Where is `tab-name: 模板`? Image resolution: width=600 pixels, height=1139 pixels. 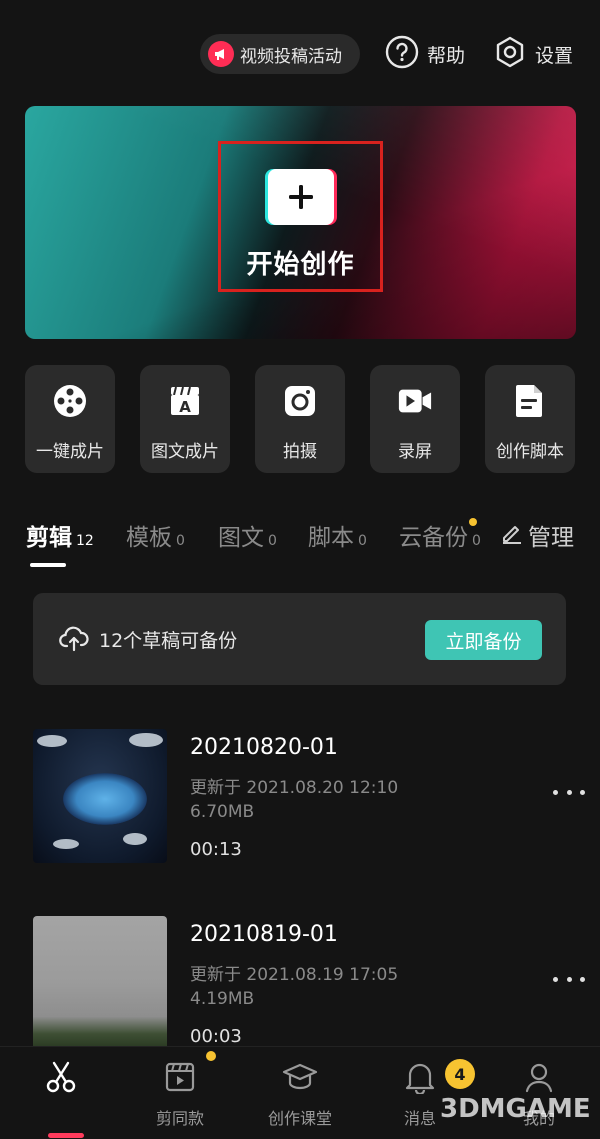 tab-name: 模板 is located at coordinates (149, 538).